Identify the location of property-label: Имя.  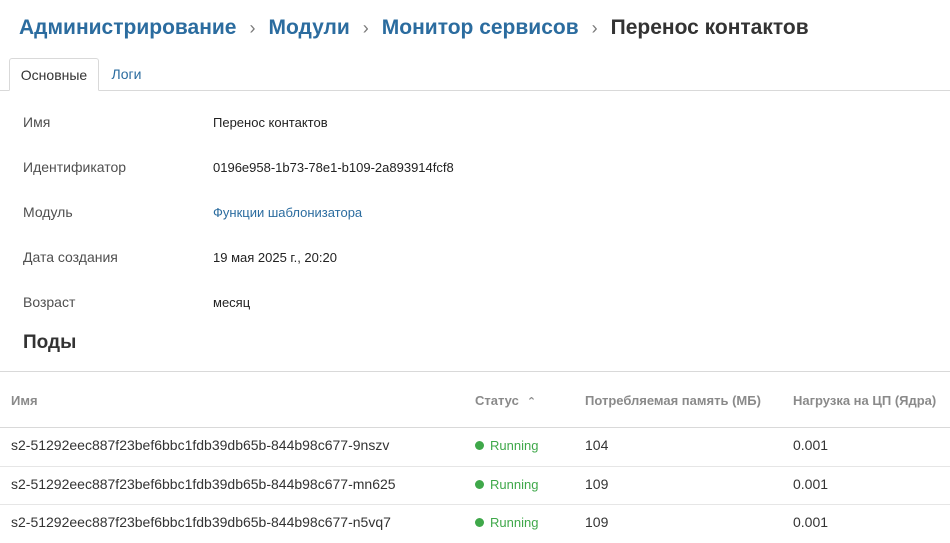
(37, 122).